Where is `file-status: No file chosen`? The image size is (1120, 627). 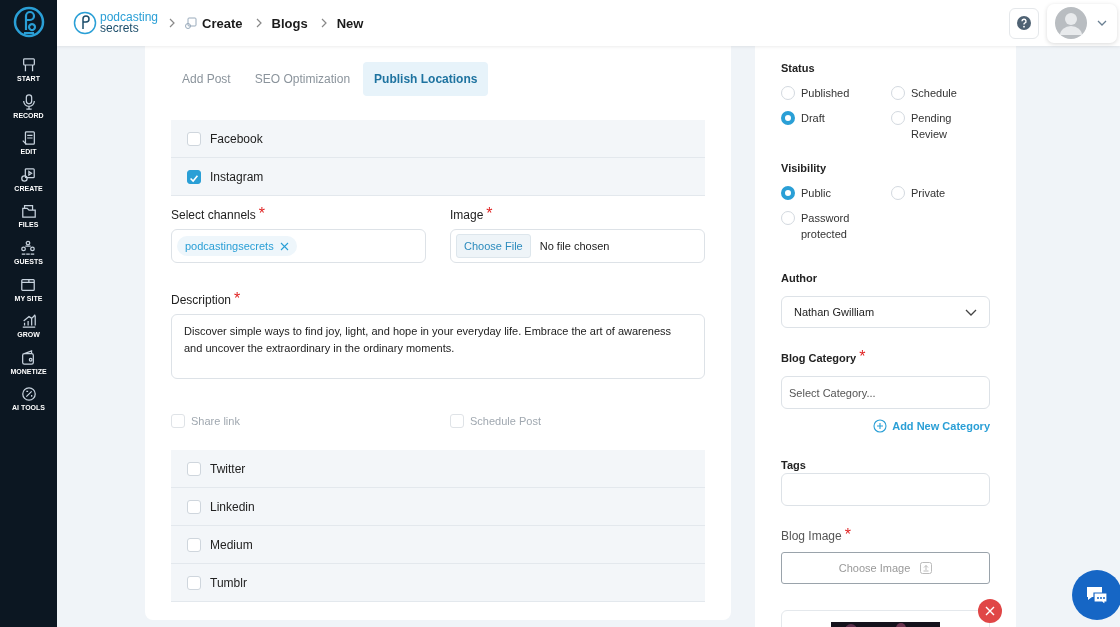
file-status: No file chosen is located at coordinates (574, 246).